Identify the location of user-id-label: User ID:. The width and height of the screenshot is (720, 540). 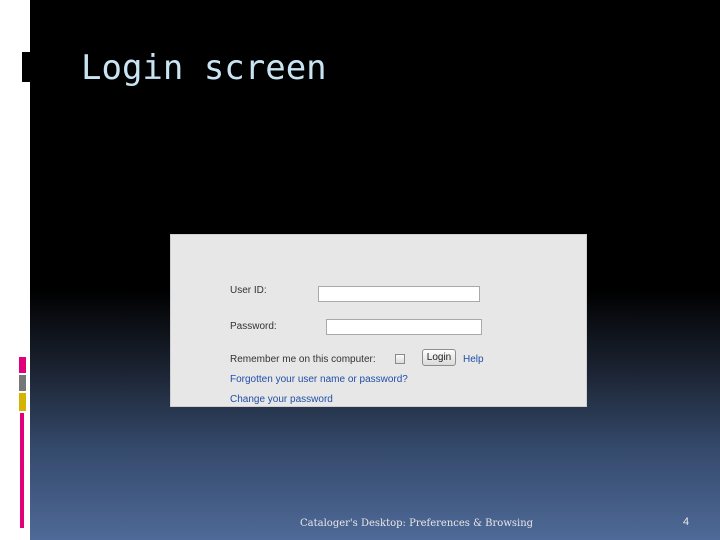
(248, 290).